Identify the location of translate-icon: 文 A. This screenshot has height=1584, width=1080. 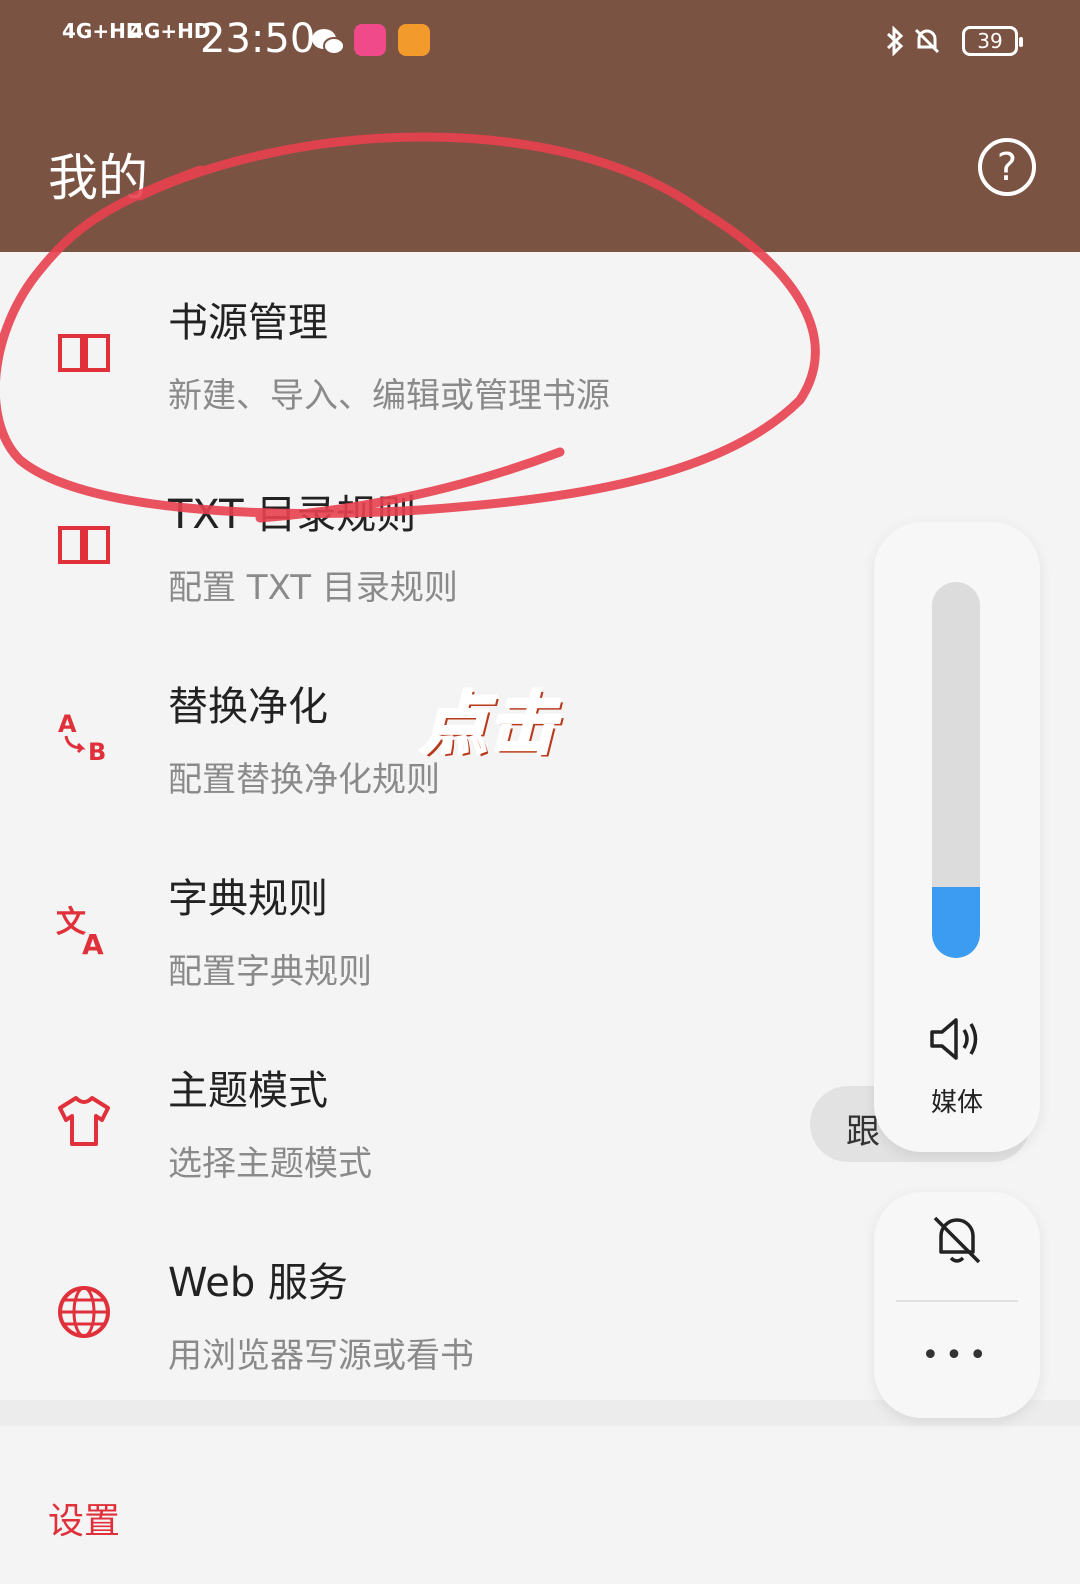
(80, 930).